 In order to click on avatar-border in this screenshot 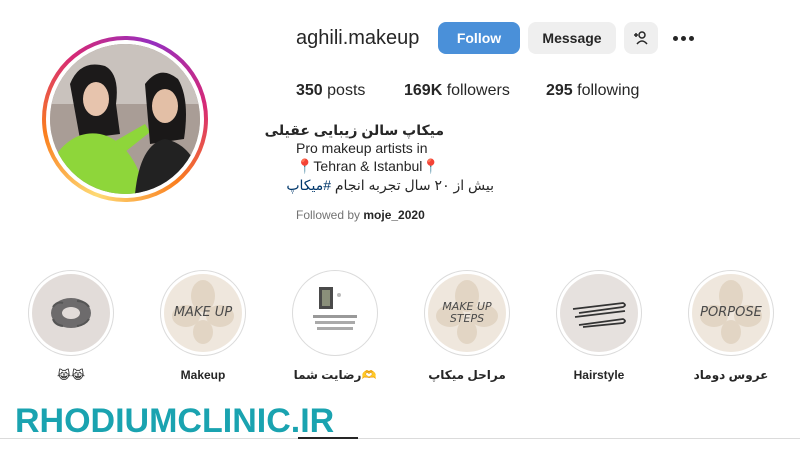, I will do `click(125, 119)`.